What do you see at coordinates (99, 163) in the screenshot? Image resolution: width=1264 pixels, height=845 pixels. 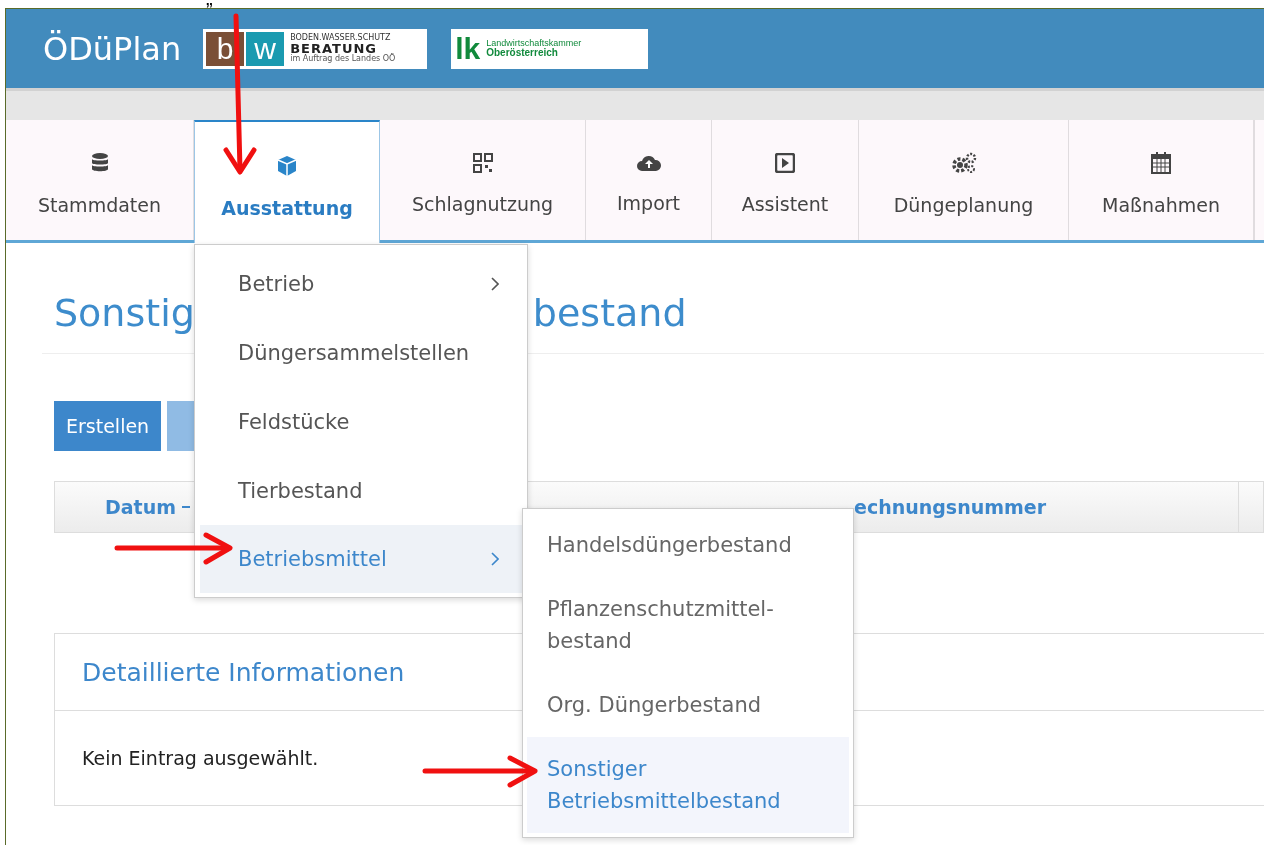 I see `database-icon` at bounding box center [99, 163].